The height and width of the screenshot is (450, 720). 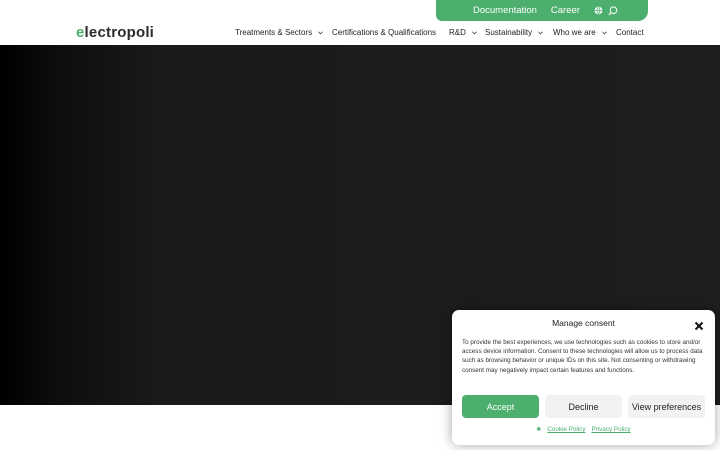 What do you see at coordinates (613, 10) in the screenshot?
I see `search-icon` at bounding box center [613, 10].